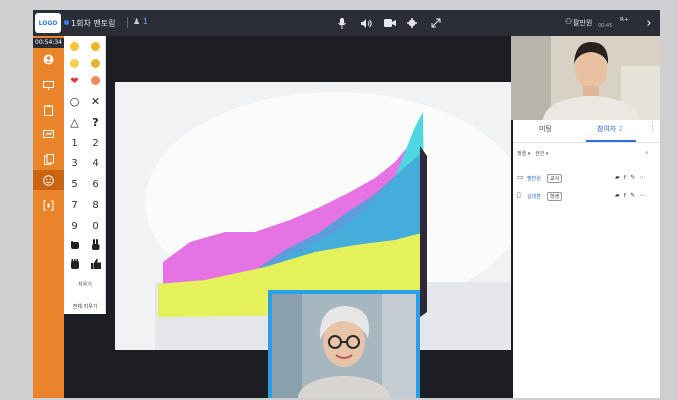 This screenshot has width=677, height=400. Describe the element at coordinates (534, 179) in the screenshot. I see `participant-name: 팔만원` at that location.